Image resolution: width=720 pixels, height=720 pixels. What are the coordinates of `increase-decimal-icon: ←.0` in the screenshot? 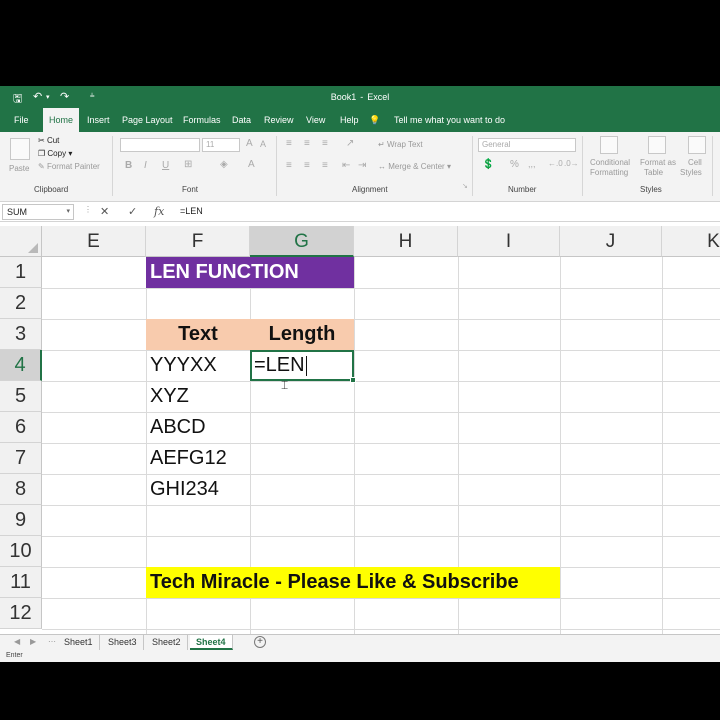 It's located at (555, 163).